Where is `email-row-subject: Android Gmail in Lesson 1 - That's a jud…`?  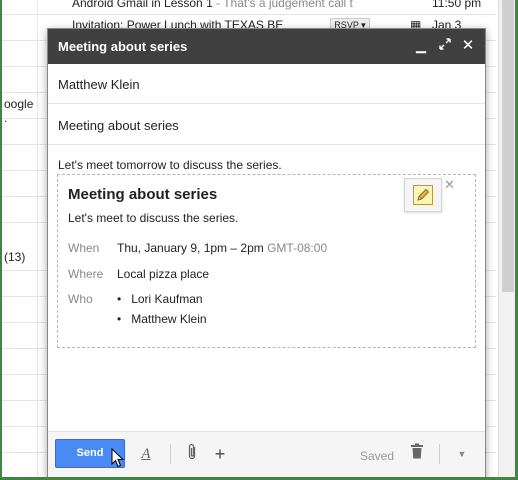
email-row-subject: Android Gmail in Lesson 1 - That's a jud… is located at coordinates (212, 5).